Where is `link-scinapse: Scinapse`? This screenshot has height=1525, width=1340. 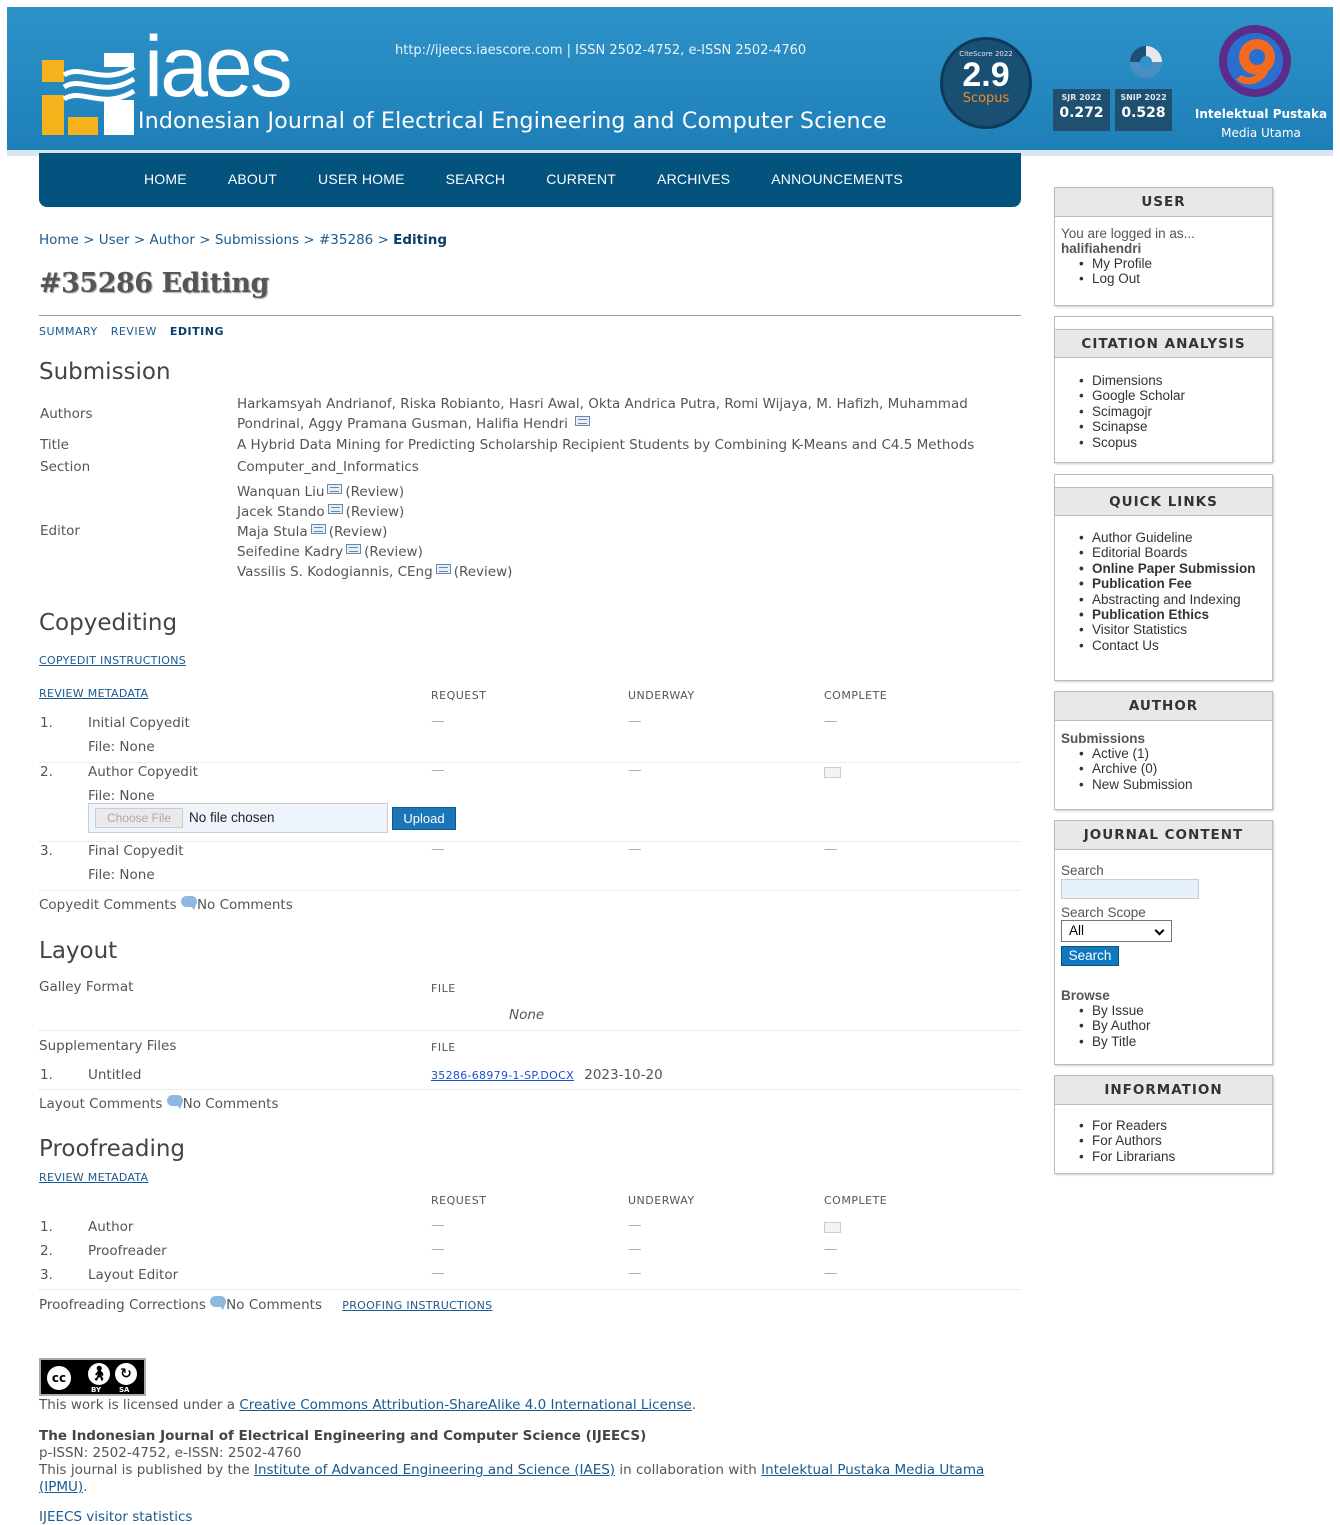 link-scinapse: Scinapse is located at coordinates (1172, 427).